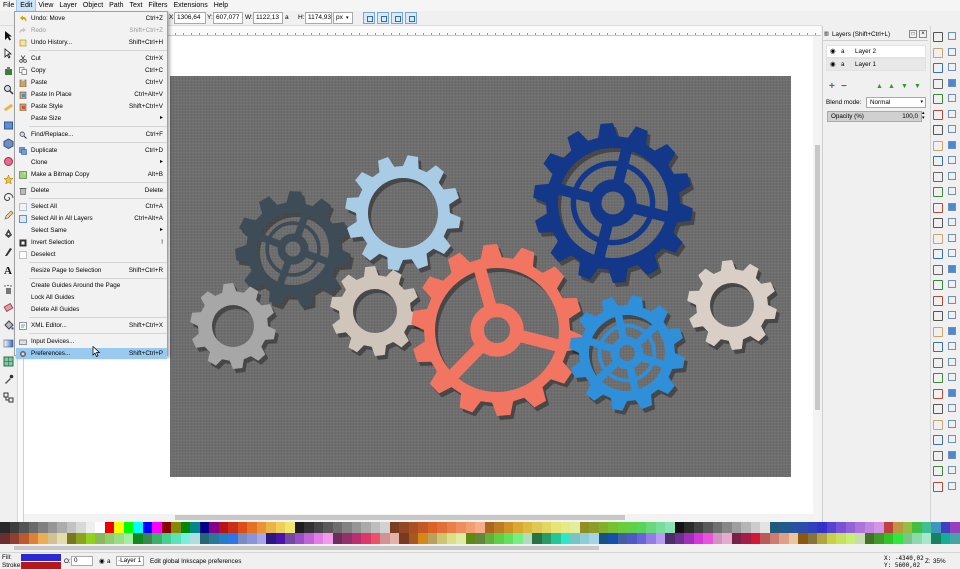 Image resolution: width=960 pixels, height=569 pixels. I want to click on menu-item-copy: Copy Ctrl+C, so click(91, 70).